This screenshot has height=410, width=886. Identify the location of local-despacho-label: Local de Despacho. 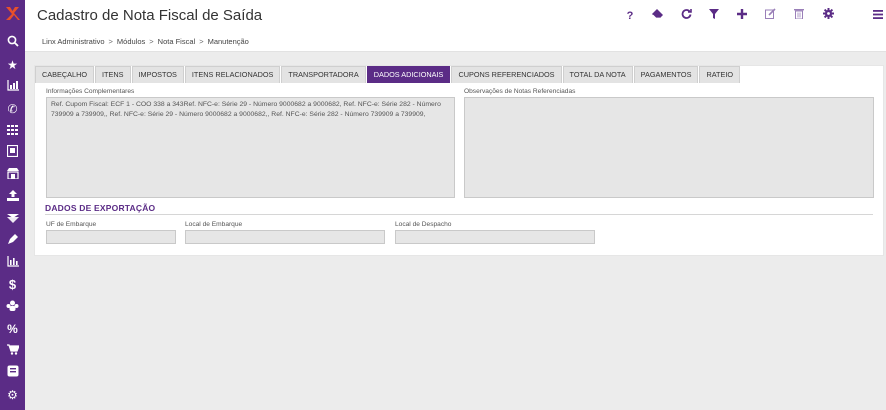
(423, 224).